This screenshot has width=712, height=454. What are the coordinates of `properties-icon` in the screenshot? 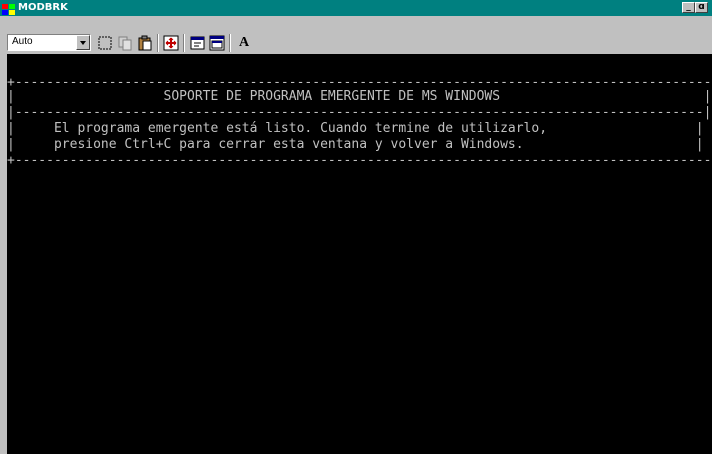 It's located at (197, 43).